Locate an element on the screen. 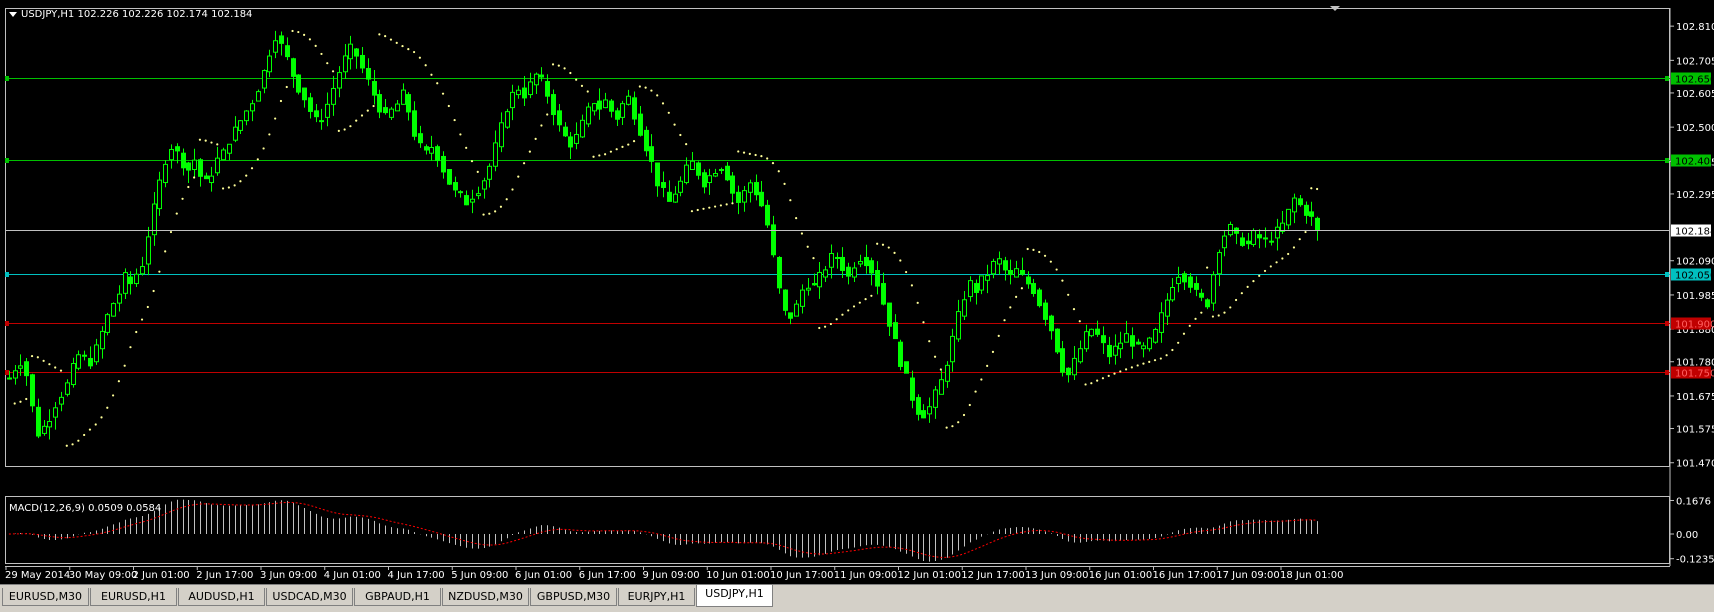  time-axis-label: 30 May 09:00 is located at coordinates (103, 575).